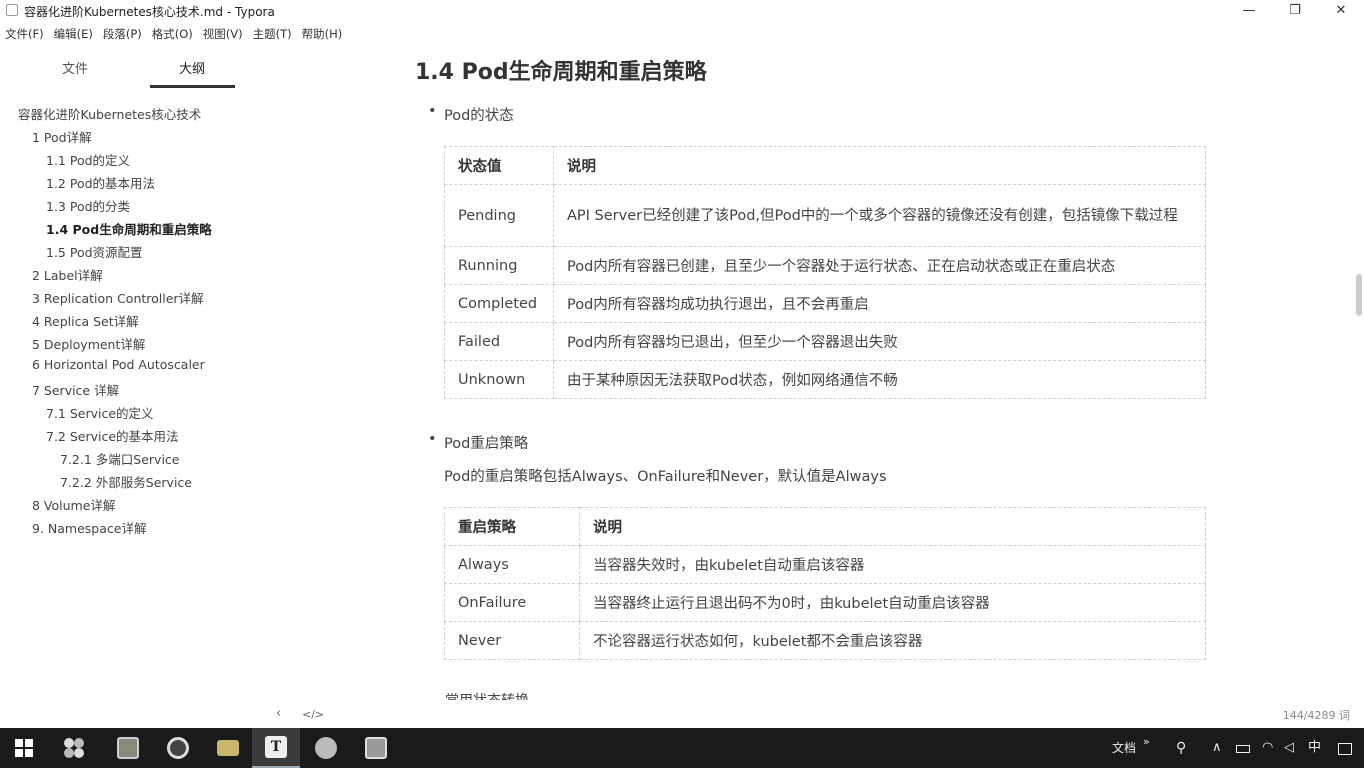 The width and height of the screenshot is (1364, 768). What do you see at coordinates (94, 251) in the screenshot?
I see `outline-item: 1.5 Pod资源配置` at bounding box center [94, 251].